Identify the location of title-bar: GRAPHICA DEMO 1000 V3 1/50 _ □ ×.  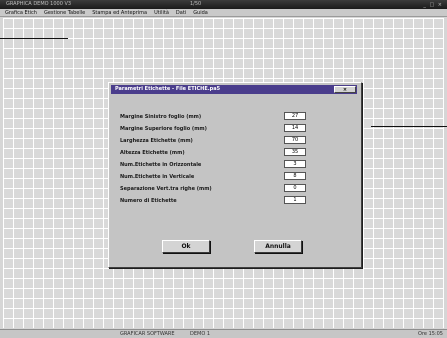
(223, 4).